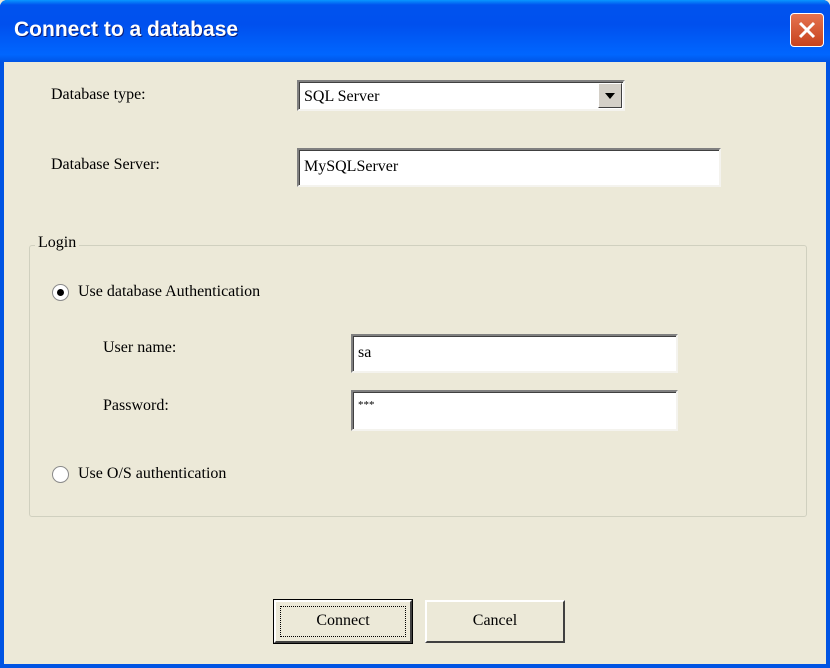 This screenshot has width=830, height=668. What do you see at coordinates (57, 243) in the screenshot?
I see `login-group-label: Login` at bounding box center [57, 243].